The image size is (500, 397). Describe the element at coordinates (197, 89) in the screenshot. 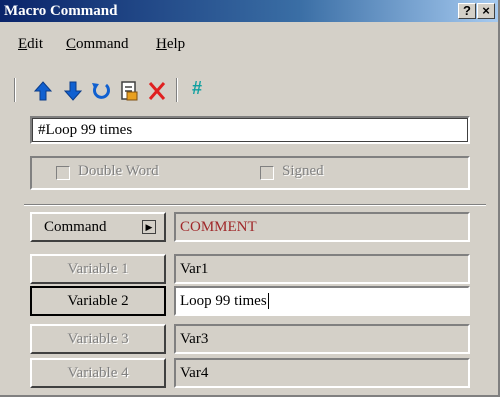

I see `comment-icon: #` at that location.